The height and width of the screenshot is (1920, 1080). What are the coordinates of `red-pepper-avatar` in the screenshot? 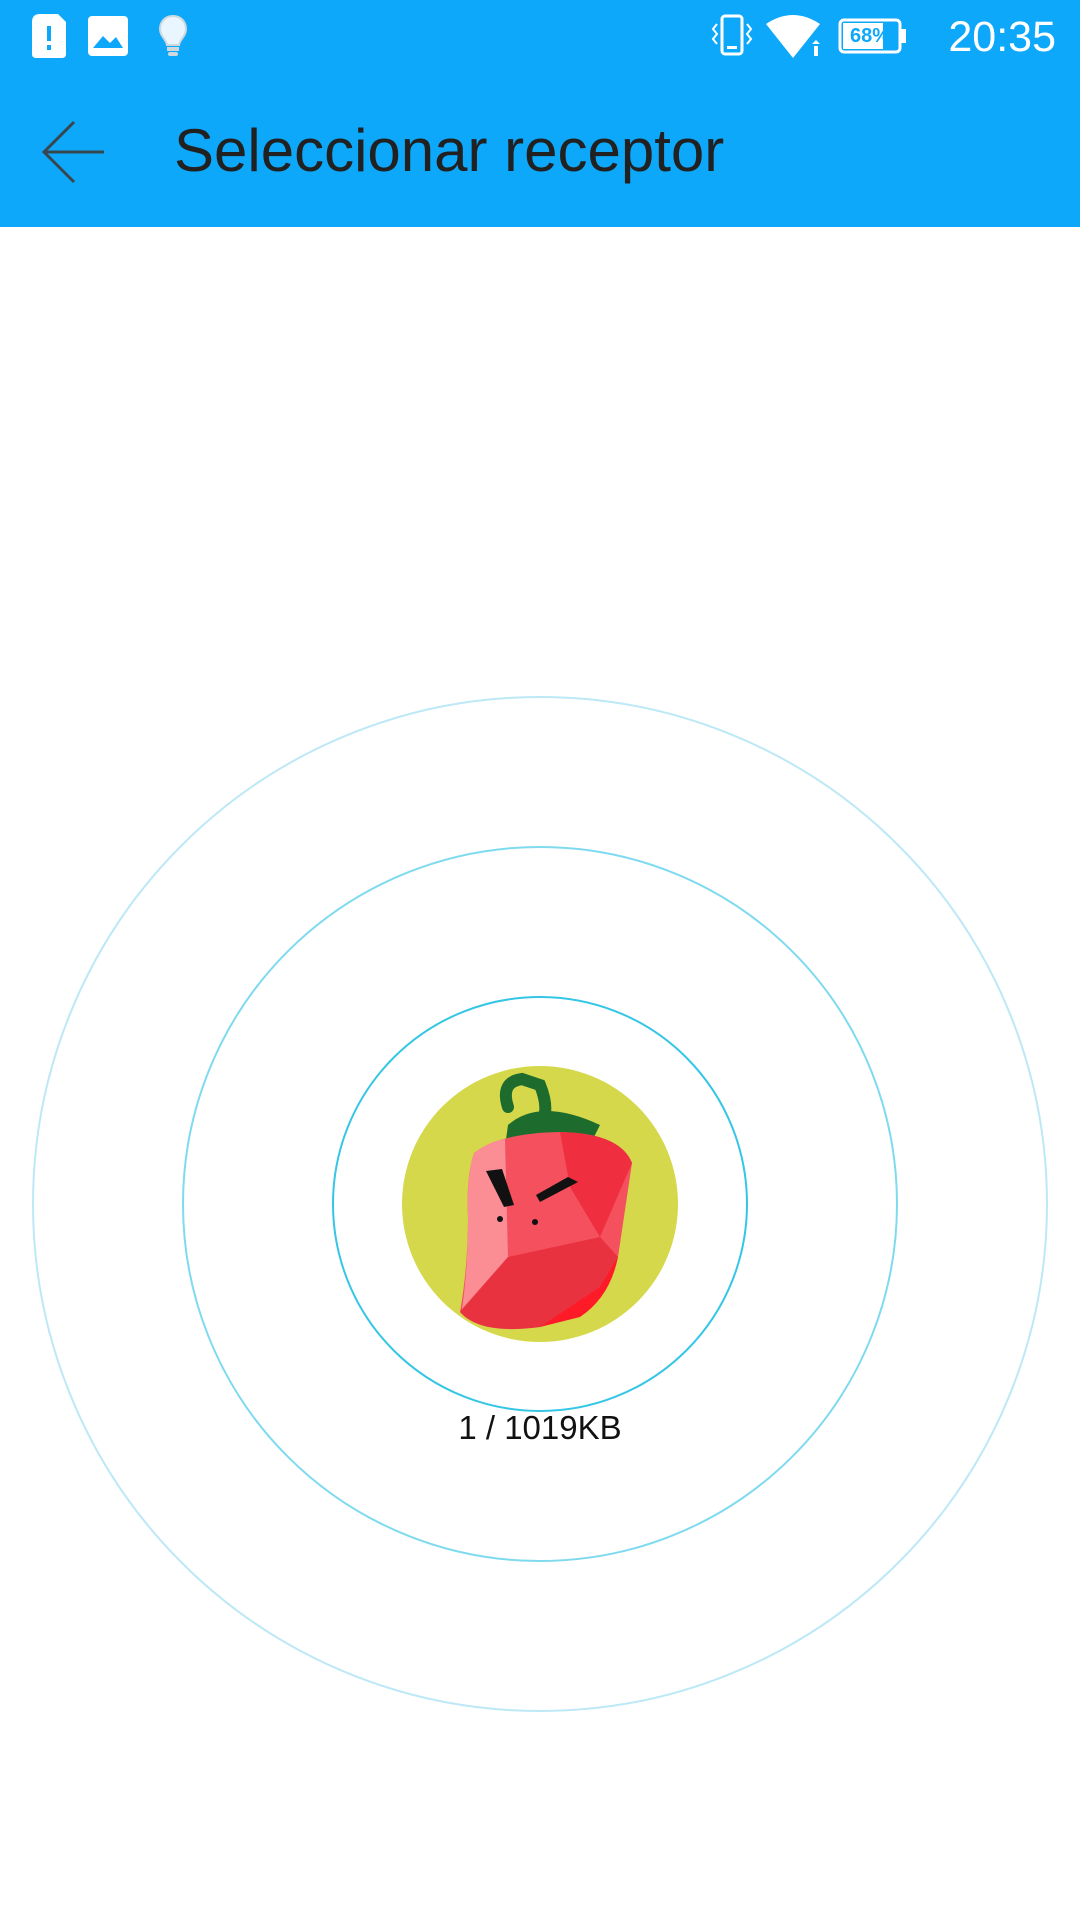 It's located at (540, 1204).